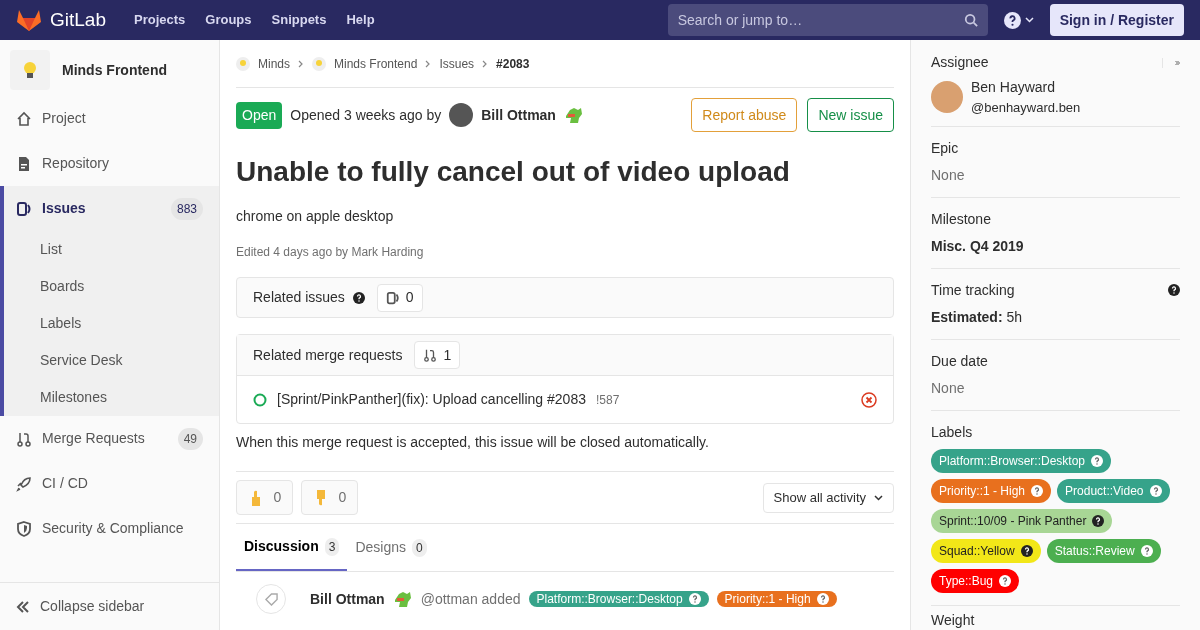  What do you see at coordinates (828, 497) in the screenshot?
I see `activity-filter-dropdown: Show all activity` at bounding box center [828, 497].